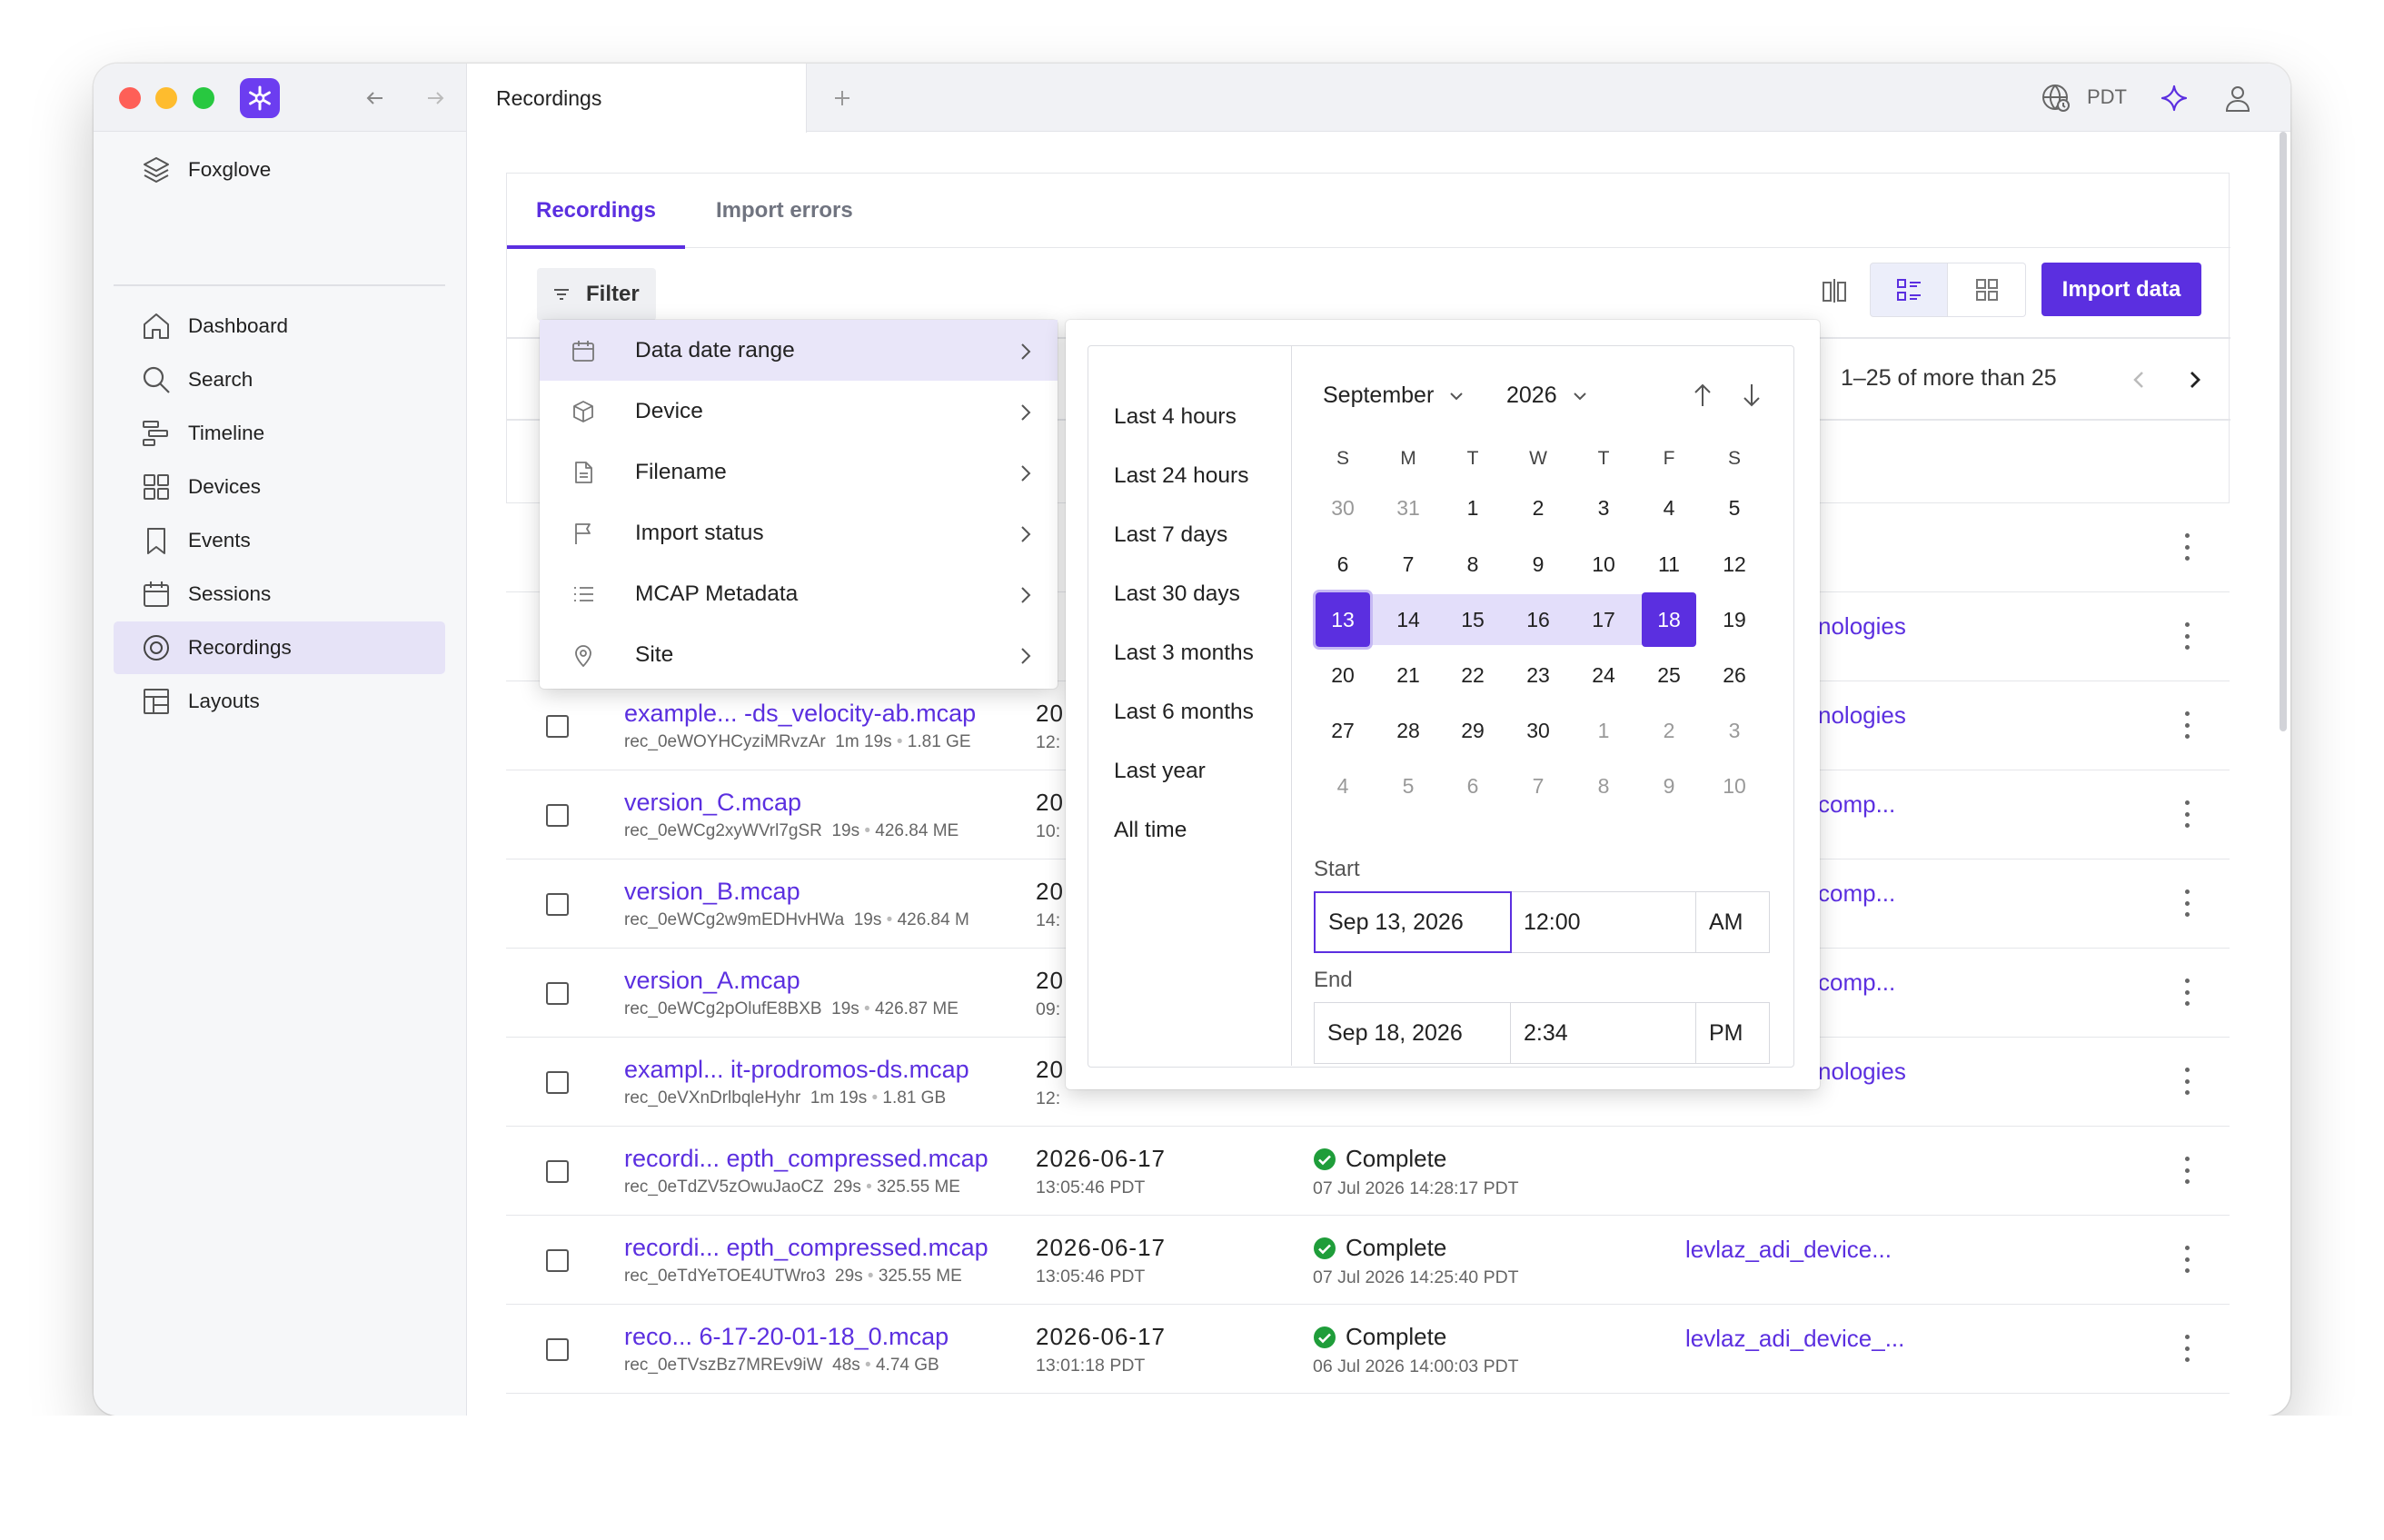  I want to click on calendar-day: 14, so click(1408, 619).